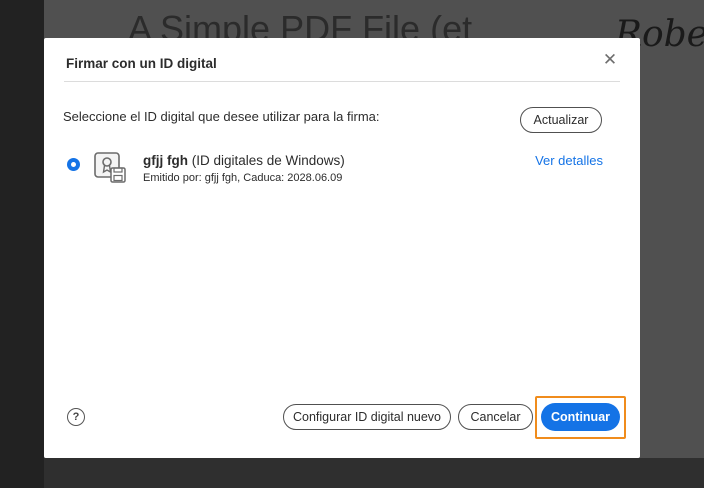 Image resolution: width=704 pixels, height=488 pixels. Describe the element at coordinates (580, 417) in the screenshot. I see `continue-button: Continuar` at that location.